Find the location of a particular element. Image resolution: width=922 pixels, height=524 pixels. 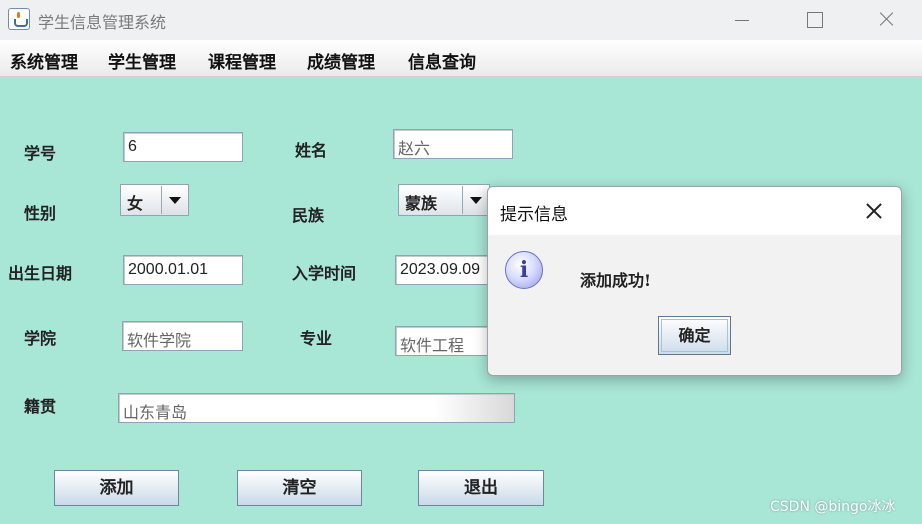

hometown-label: 籍贯 is located at coordinates (40, 406).